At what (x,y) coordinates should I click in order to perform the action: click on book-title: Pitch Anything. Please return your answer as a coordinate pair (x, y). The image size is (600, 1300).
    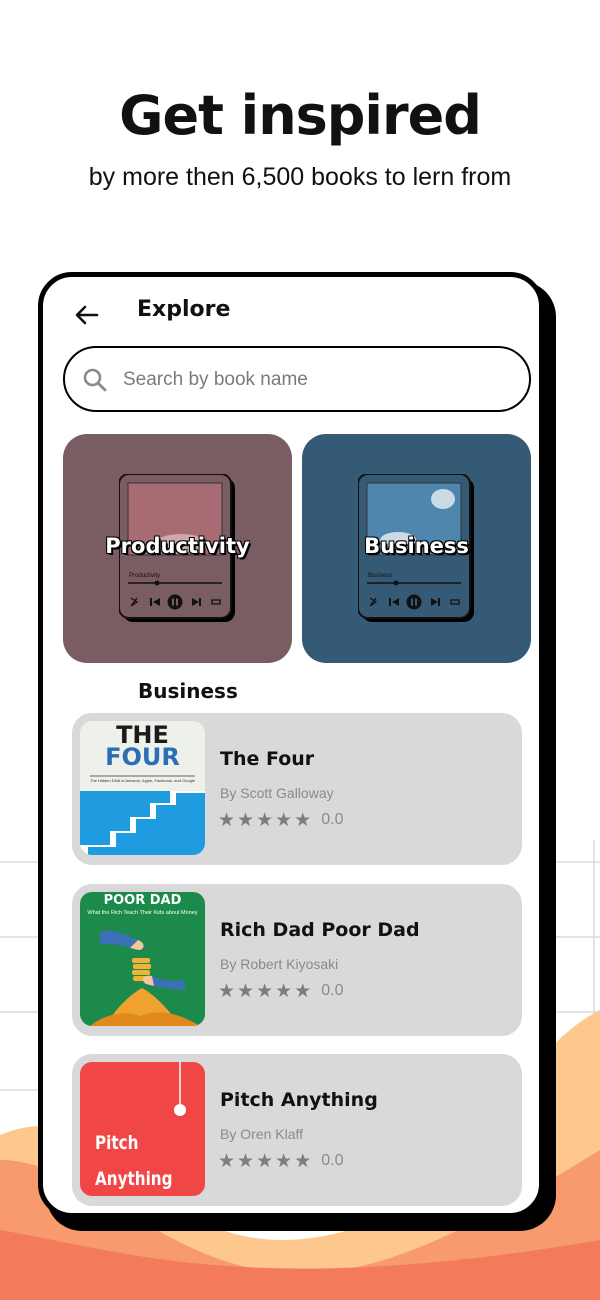
    Looking at the image, I should click on (299, 1100).